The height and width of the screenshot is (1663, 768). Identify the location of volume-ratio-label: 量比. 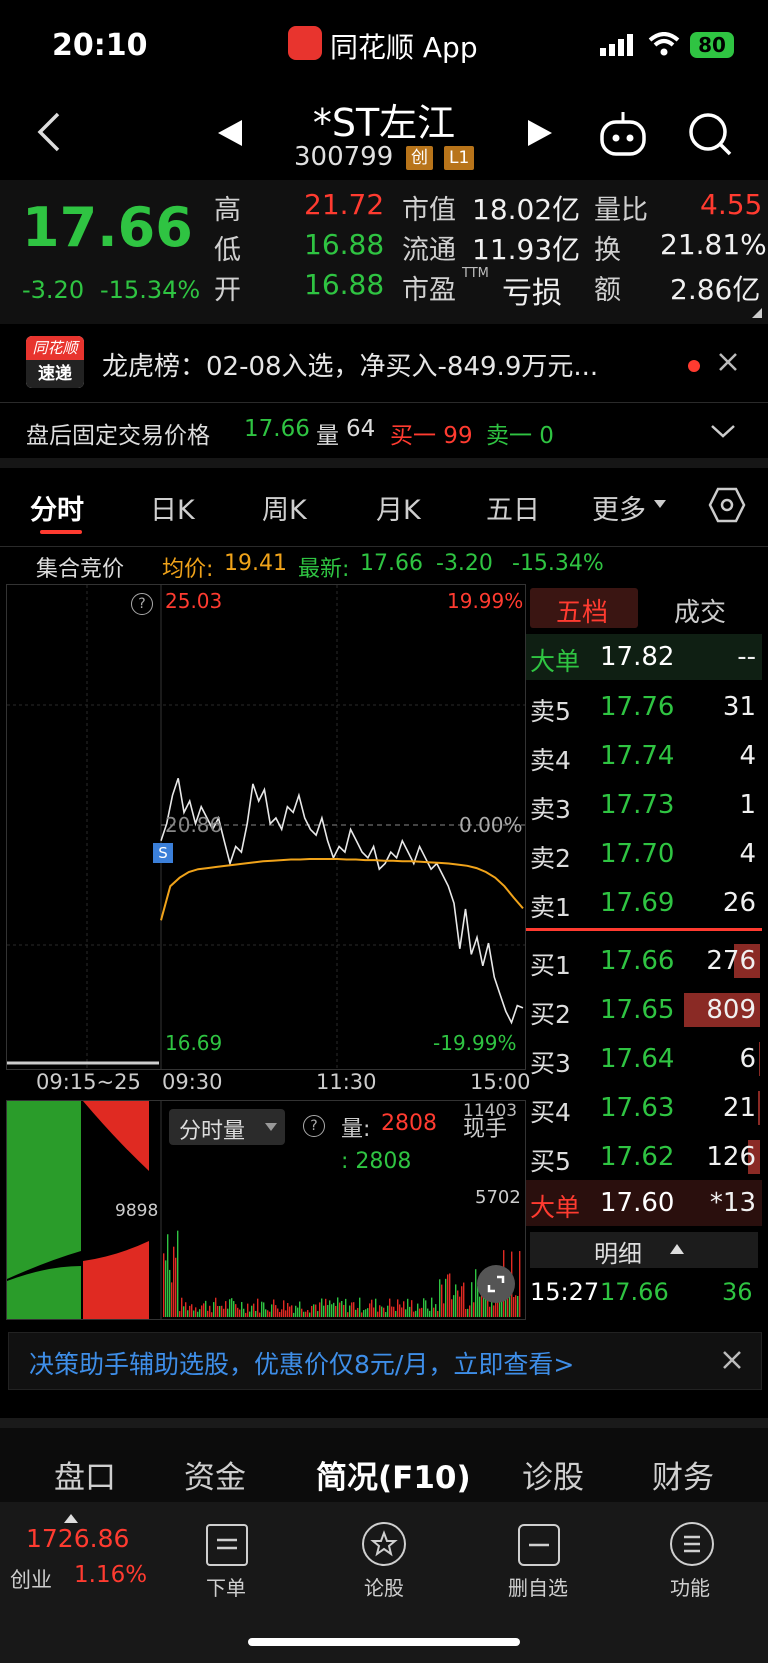
(621, 210).